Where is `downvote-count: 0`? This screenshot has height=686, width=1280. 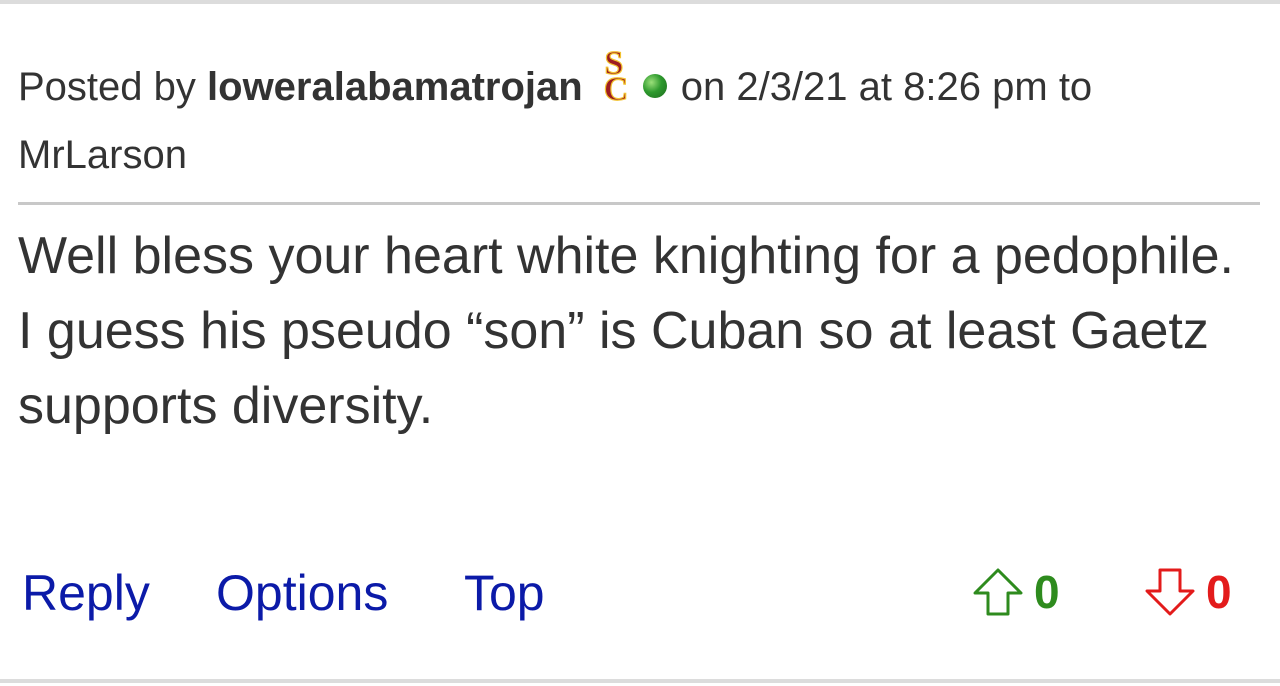 downvote-count: 0 is located at coordinates (1219, 592).